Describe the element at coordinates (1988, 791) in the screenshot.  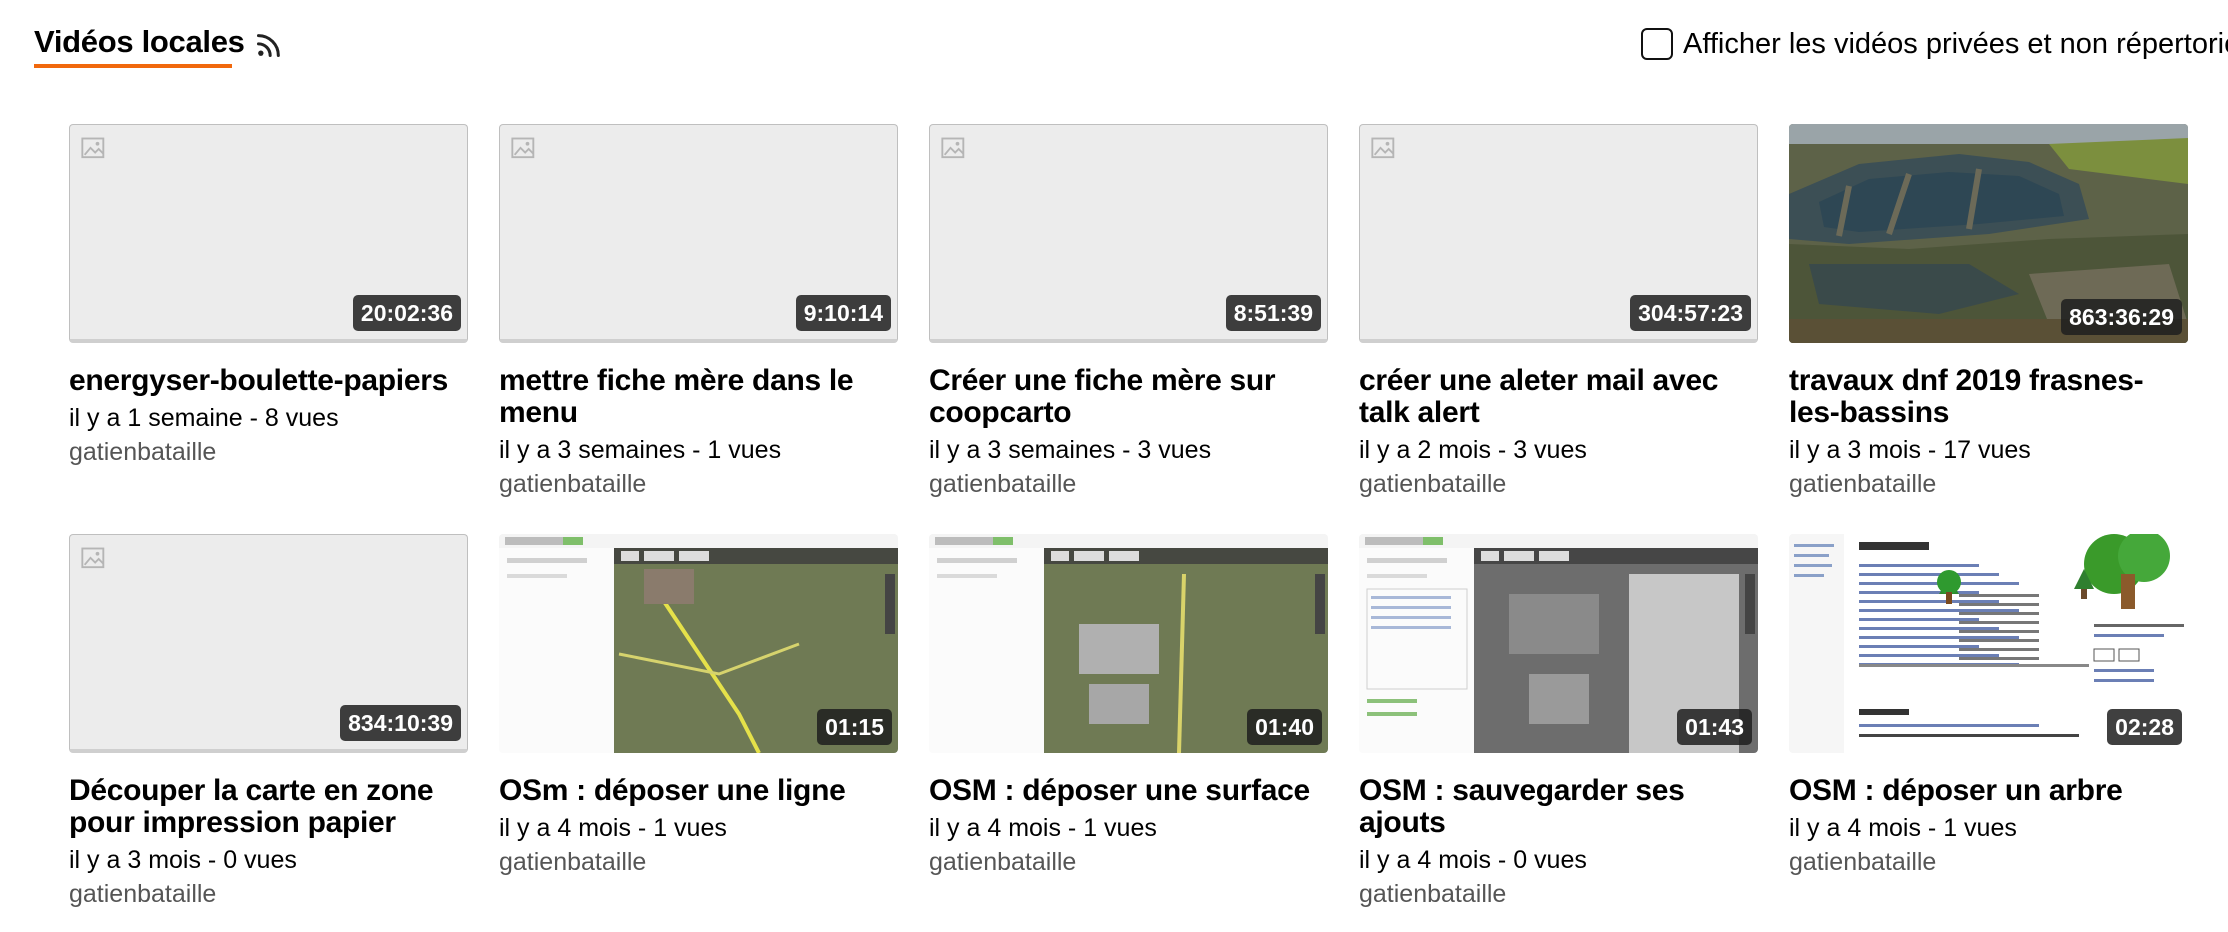
I see `video-title-link: OSM : déposer un arbre` at that location.